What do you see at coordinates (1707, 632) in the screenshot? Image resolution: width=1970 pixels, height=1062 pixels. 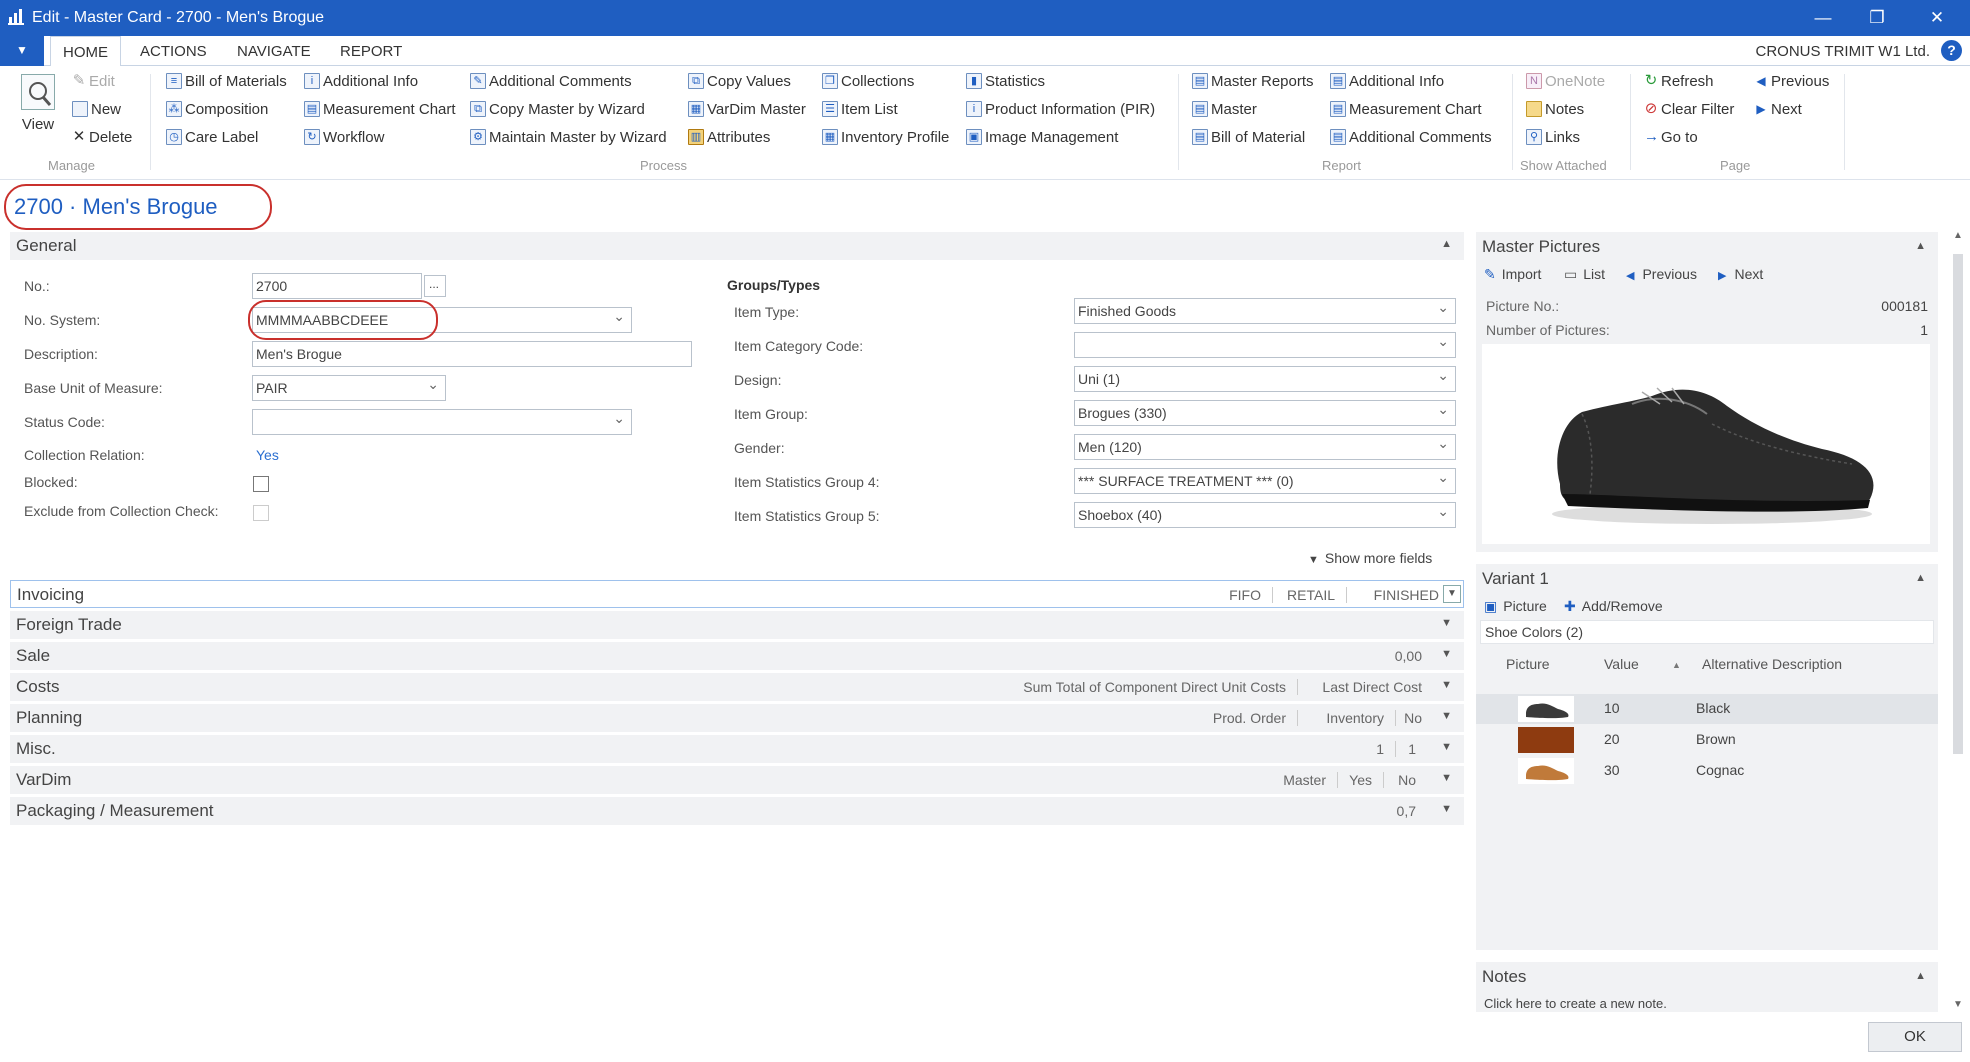 I see `variant-group-field: Shoe Colors (2)` at bounding box center [1707, 632].